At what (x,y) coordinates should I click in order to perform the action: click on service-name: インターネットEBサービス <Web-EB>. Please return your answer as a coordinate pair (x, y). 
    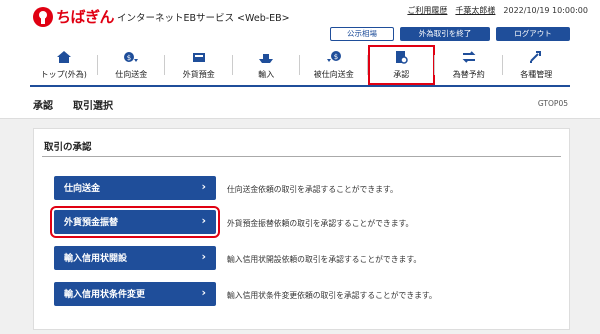
    Looking at the image, I should click on (203, 18).